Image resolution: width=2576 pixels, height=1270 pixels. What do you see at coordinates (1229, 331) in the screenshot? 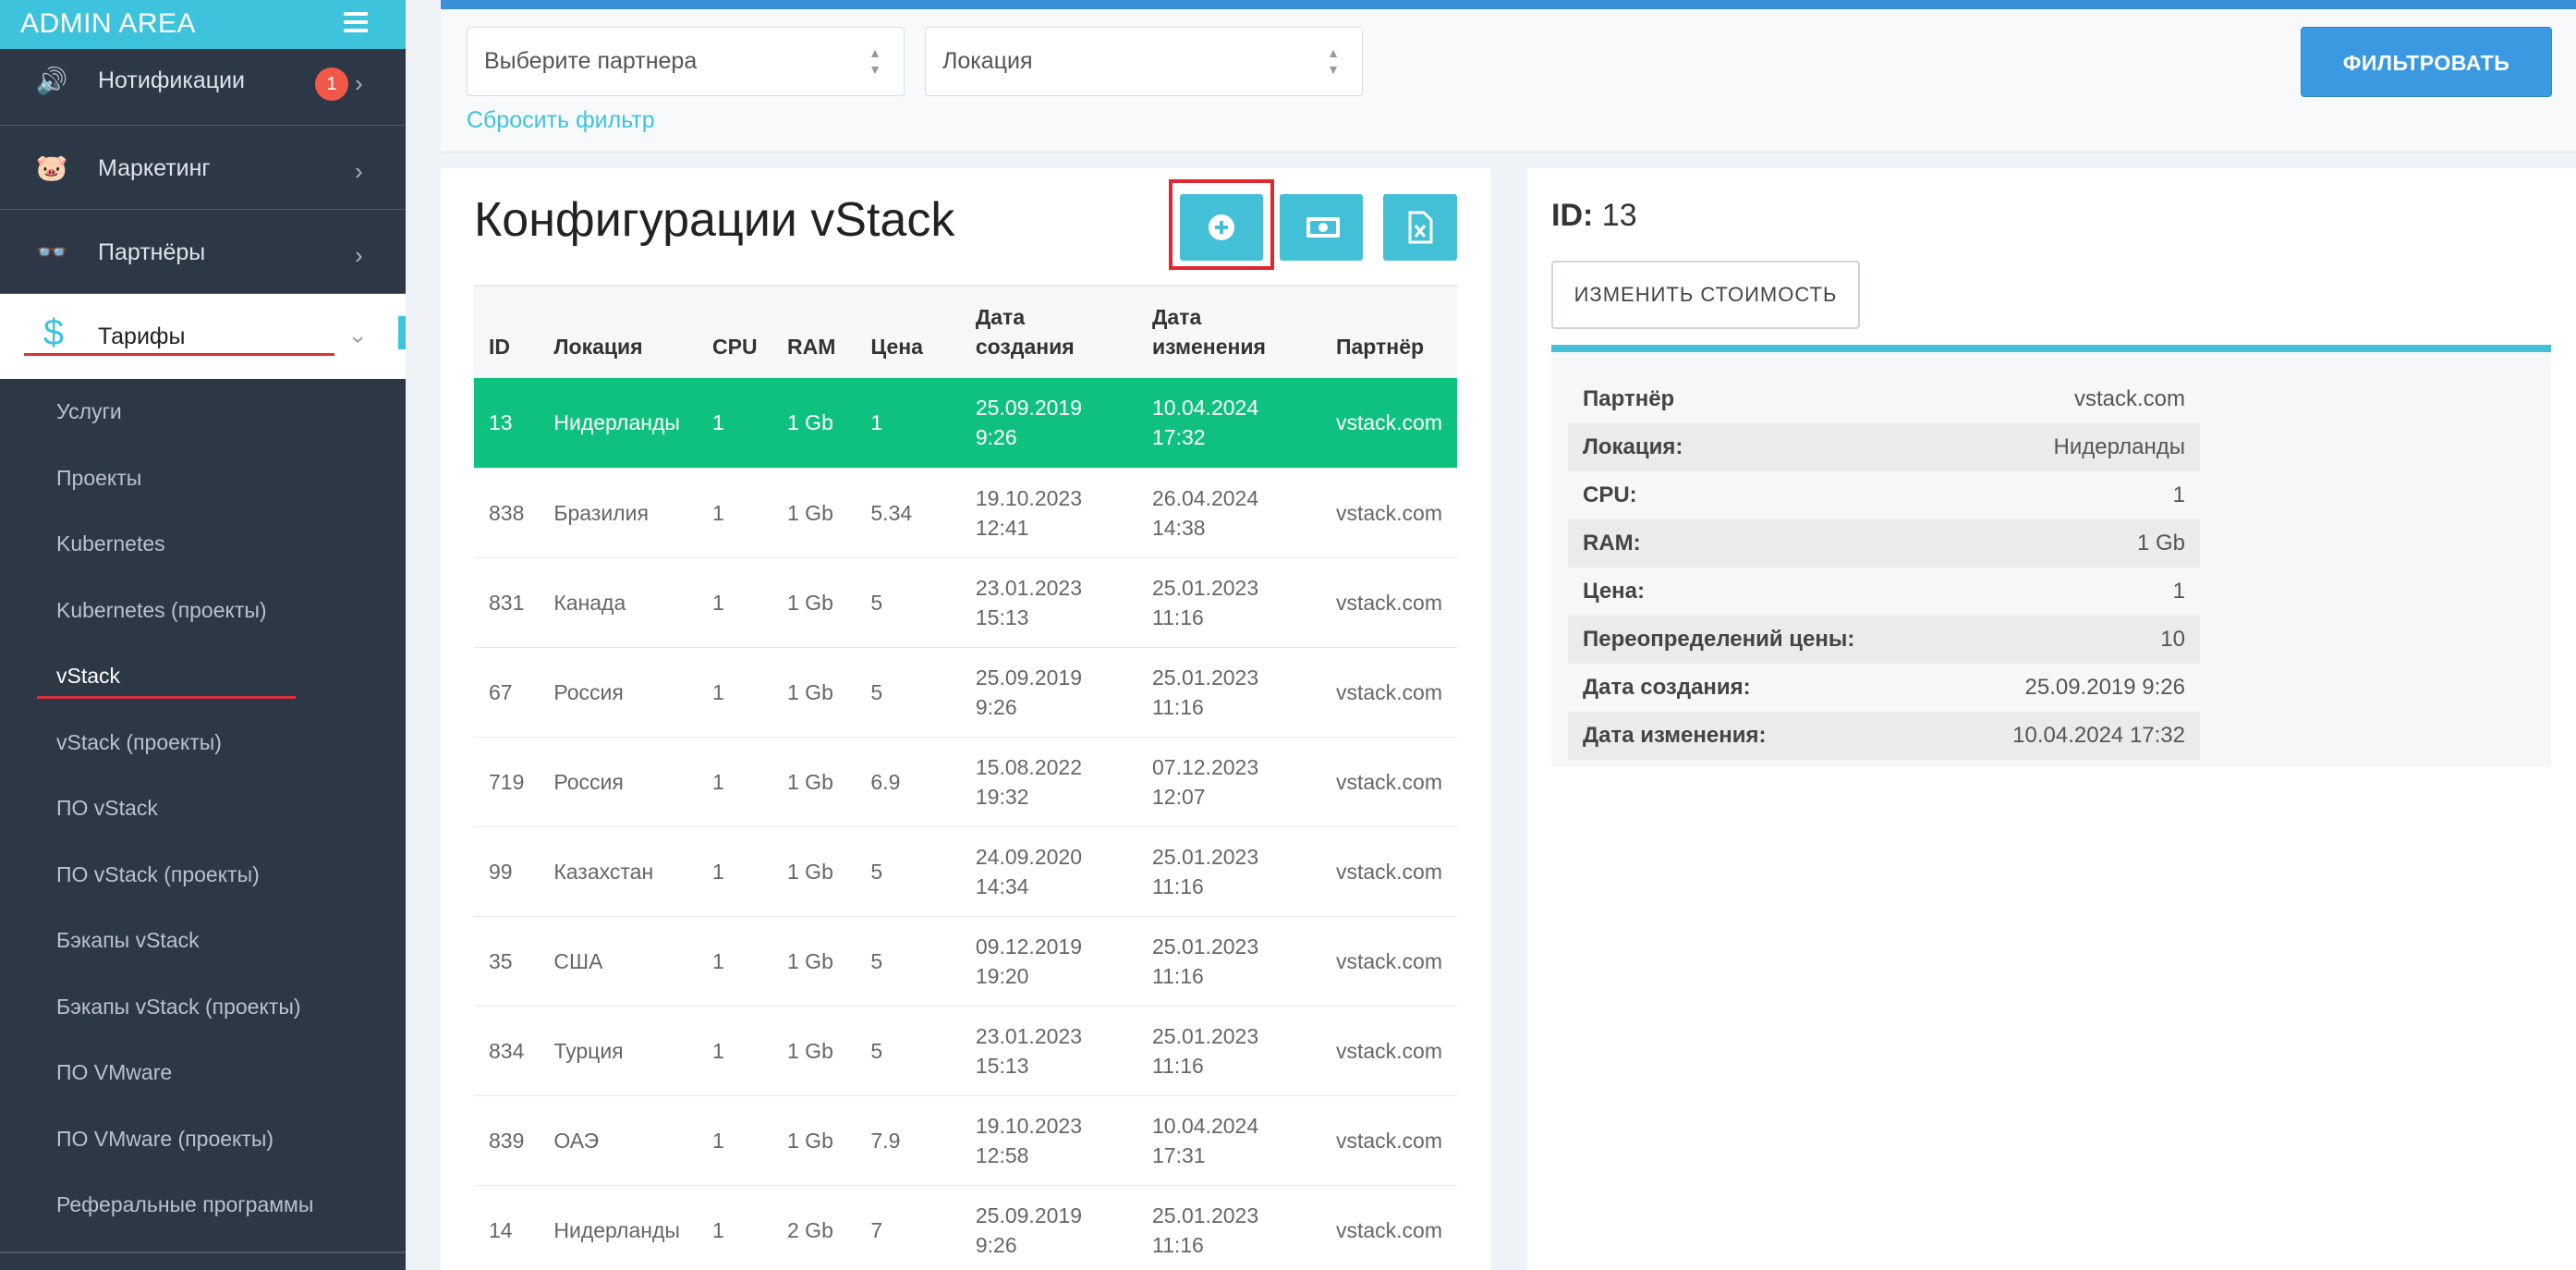
I see `column-header-updated: Дата изменения` at bounding box center [1229, 331].